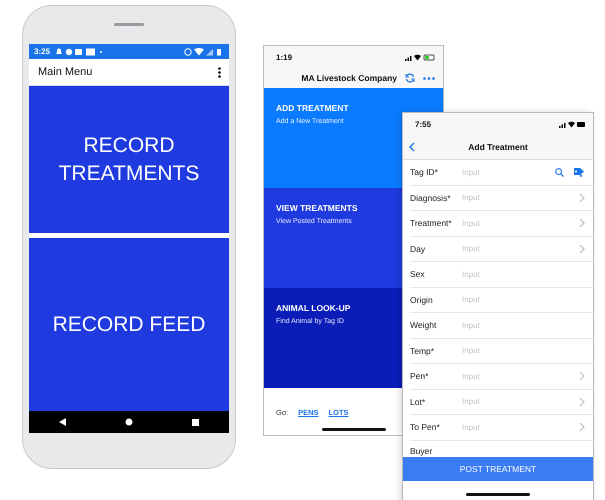 The height and width of the screenshot is (500, 605). Describe the element at coordinates (559, 172) in the screenshot. I see `search-icon` at that location.